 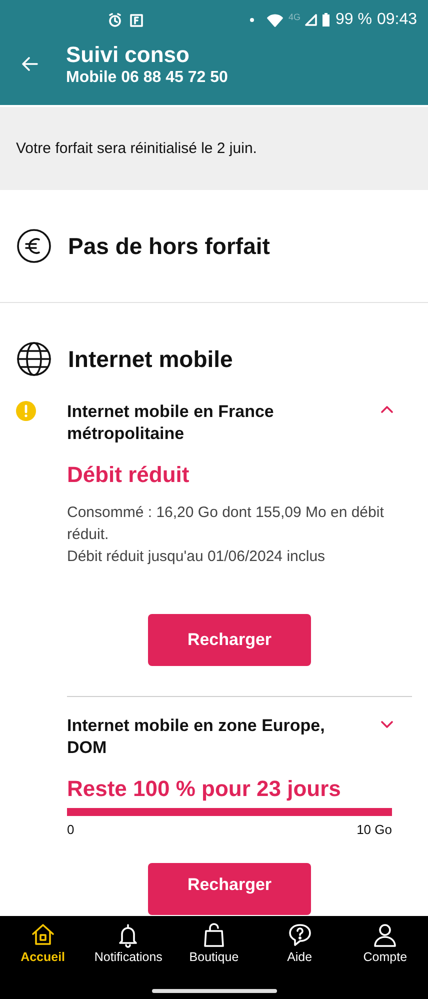 What do you see at coordinates (196, 737) in the screenshot?
I see `item-title: Internet mobile en zone Europe, DOM` at bounding box center [196, 737].